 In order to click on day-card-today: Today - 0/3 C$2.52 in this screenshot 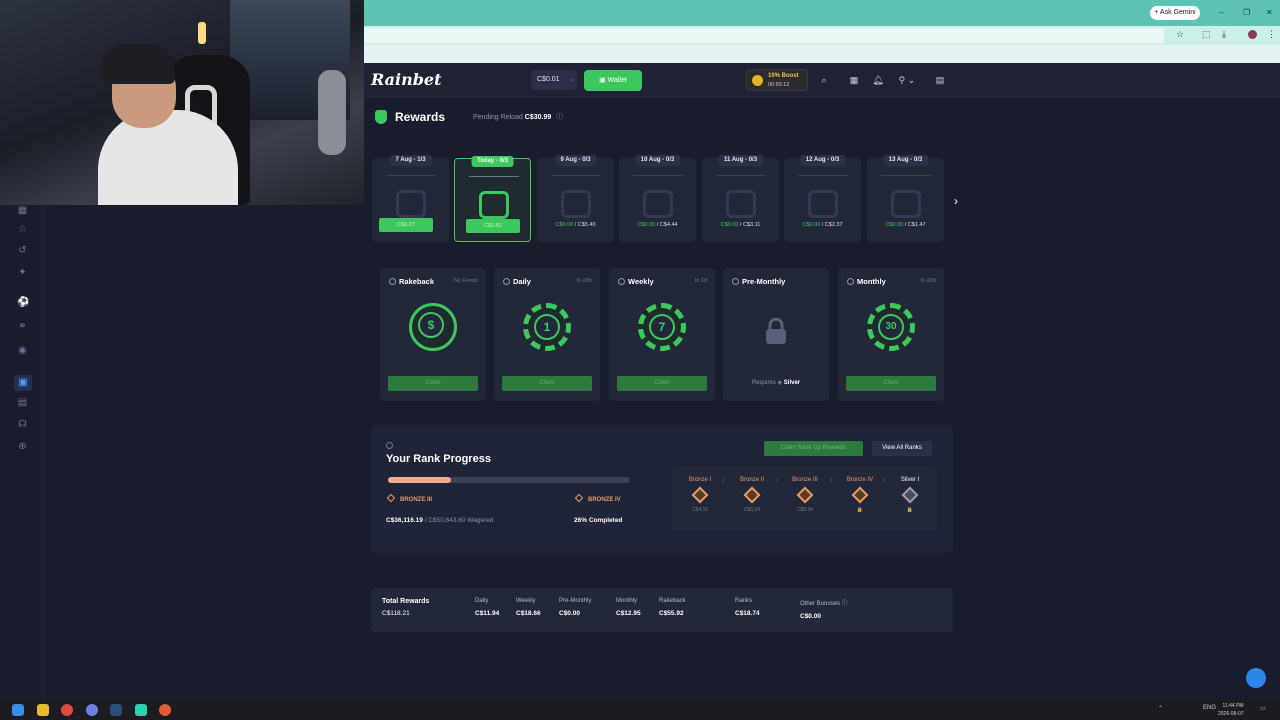, I will do `click(492, 199)`.